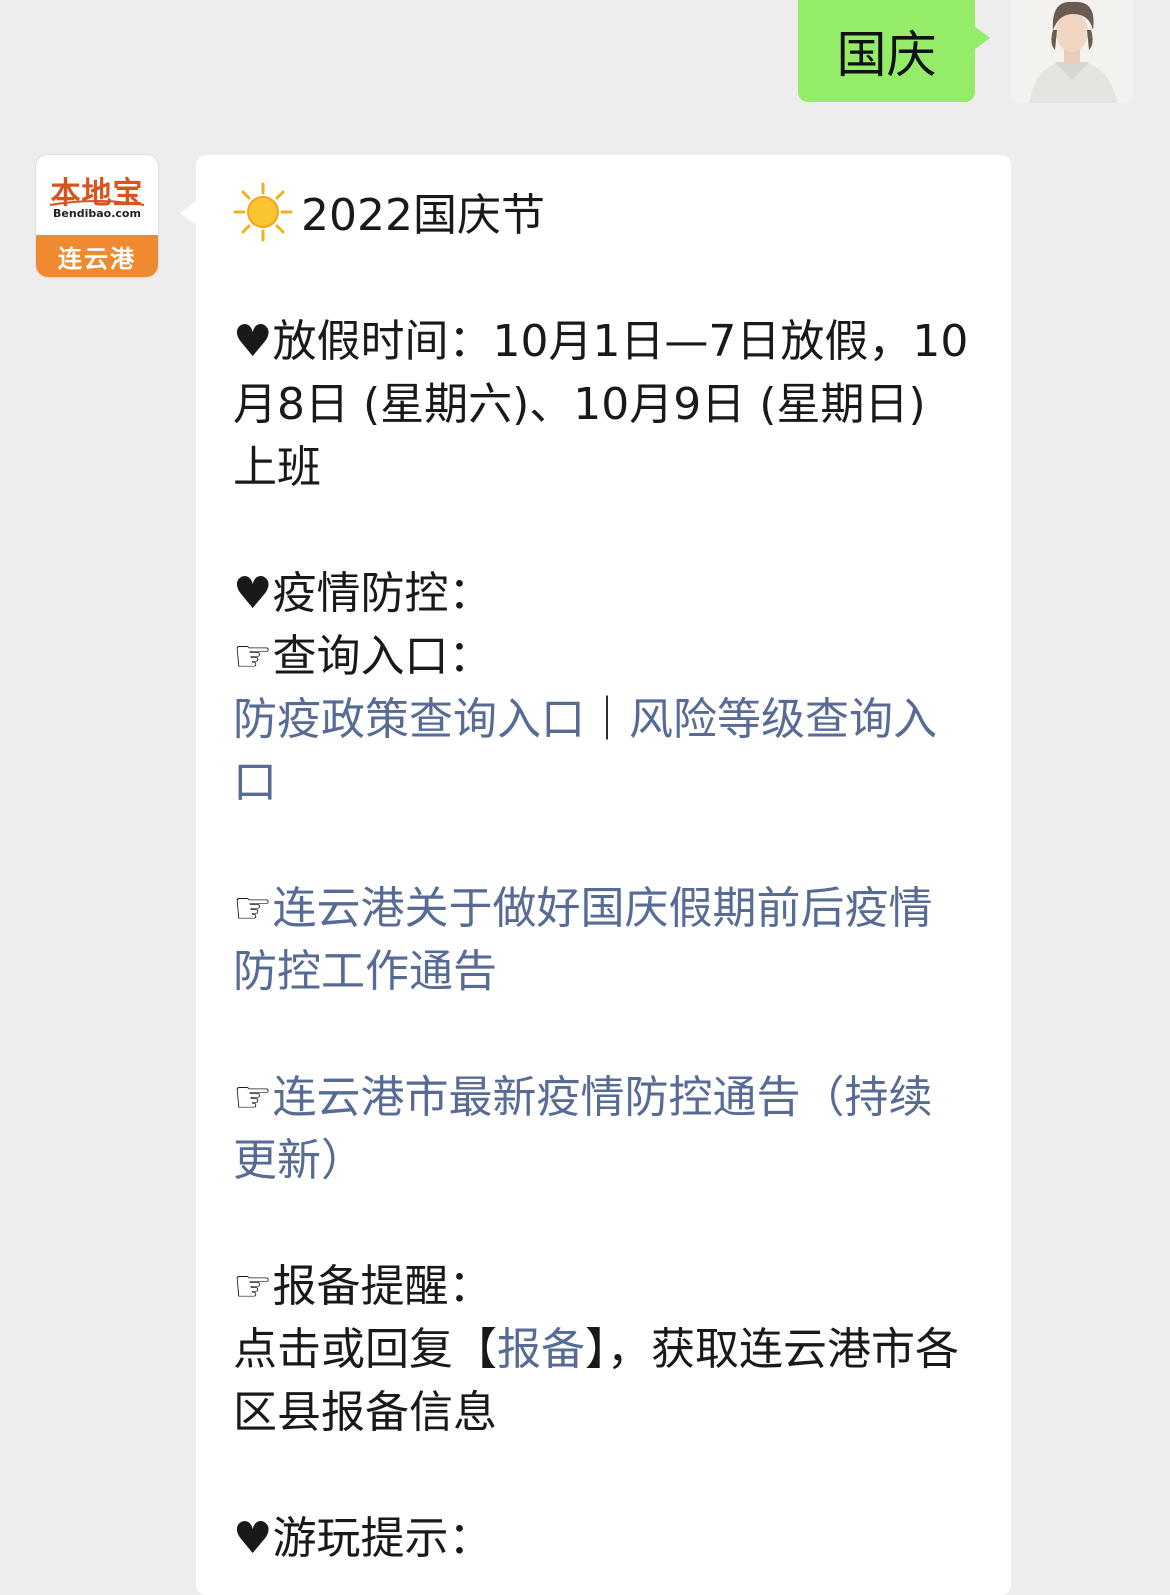 The width and height of the screenshot is (1170, 1595). I want to click on report-paragraph: 点击或回复【报备】，获取连云港市各区县报备信息, so click(604, 1381).